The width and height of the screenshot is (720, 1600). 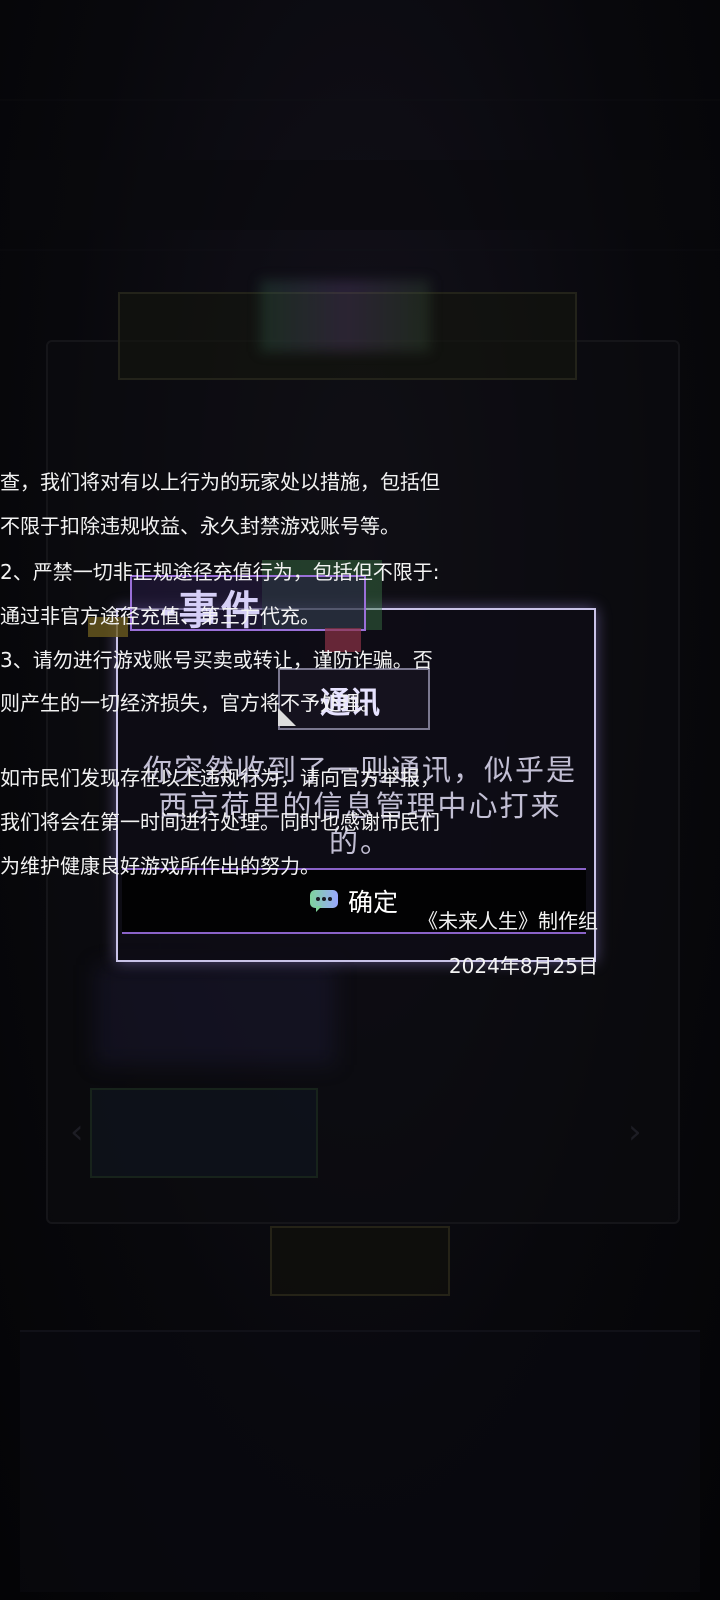 I want to click on background-glow, so click(x=215, y=1015).